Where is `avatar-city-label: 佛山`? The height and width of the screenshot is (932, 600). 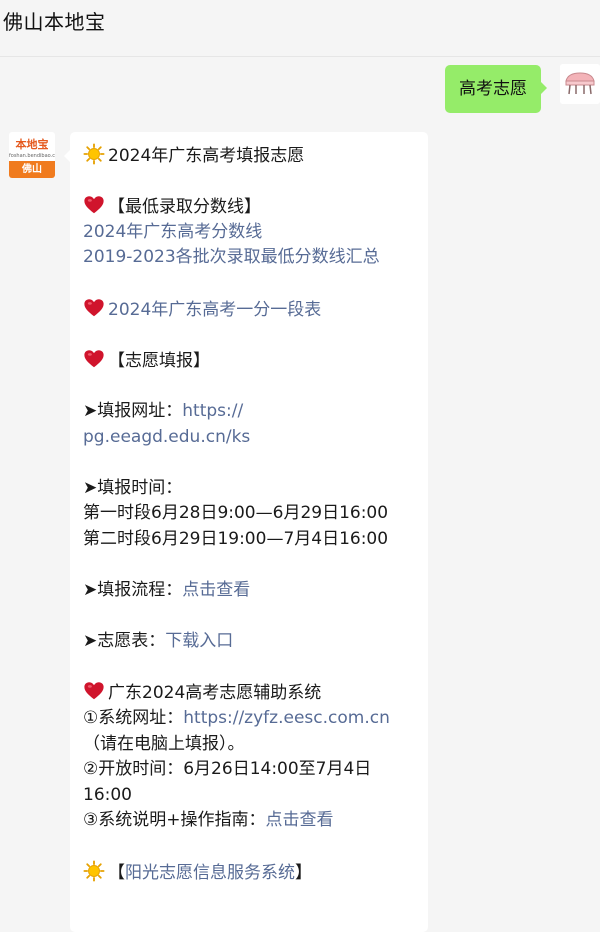 avatar-city-label: 佛山 is located at coordinates (32, 169).